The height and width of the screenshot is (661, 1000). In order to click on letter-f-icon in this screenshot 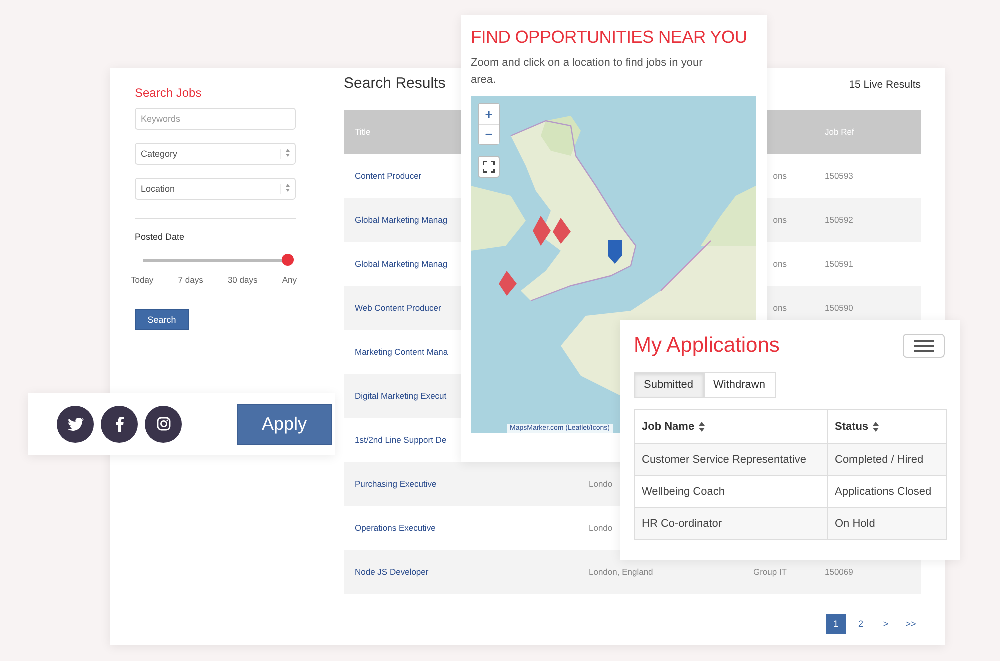, I will do `click(120, 424)`.